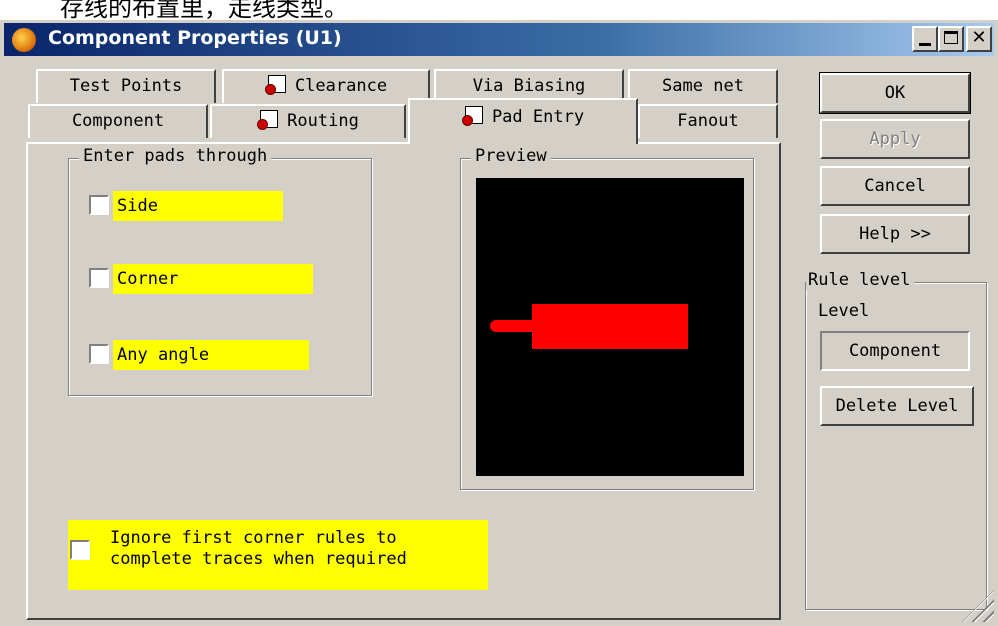 The image size is (998, 626). What do you see at coordinates (99, 354) in the screenshot?
I see `any-angle-checkbox` at bounding box center [99, 354].